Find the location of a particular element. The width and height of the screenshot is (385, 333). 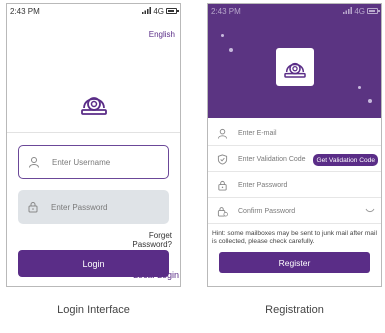

password-placeholder: Enter Password is located at coordinates (79, 207).